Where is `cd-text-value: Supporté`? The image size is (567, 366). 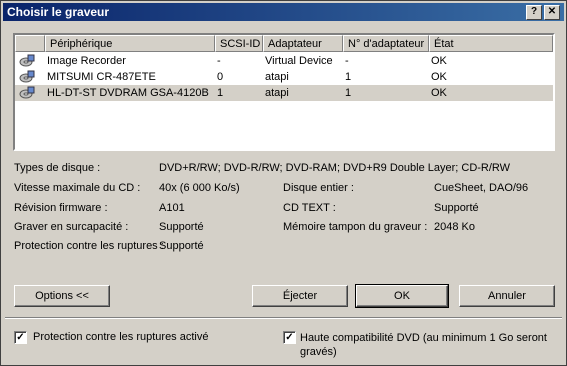 cd-text-value: Supporté is located at coordinates (456, 208).